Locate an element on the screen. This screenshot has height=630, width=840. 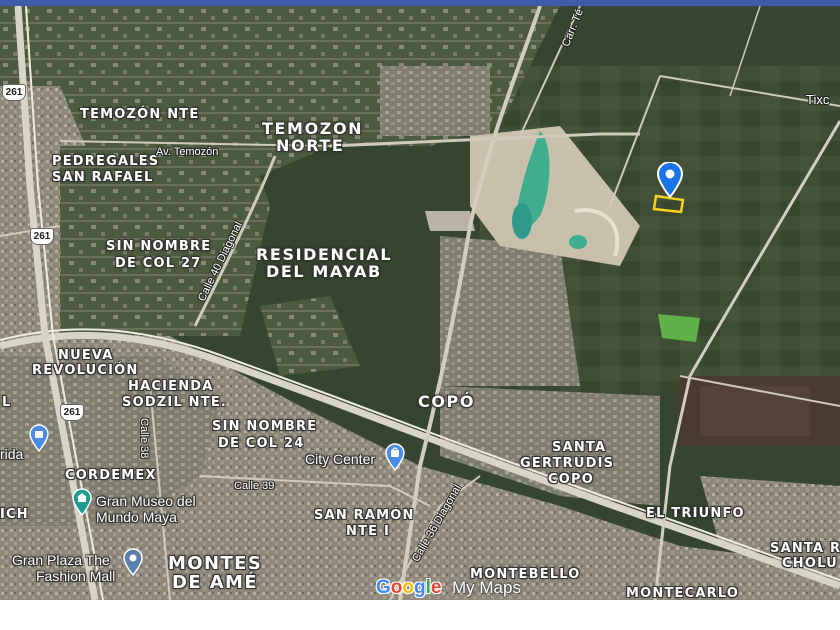
label-l: L is located at coordinates (7, 402).